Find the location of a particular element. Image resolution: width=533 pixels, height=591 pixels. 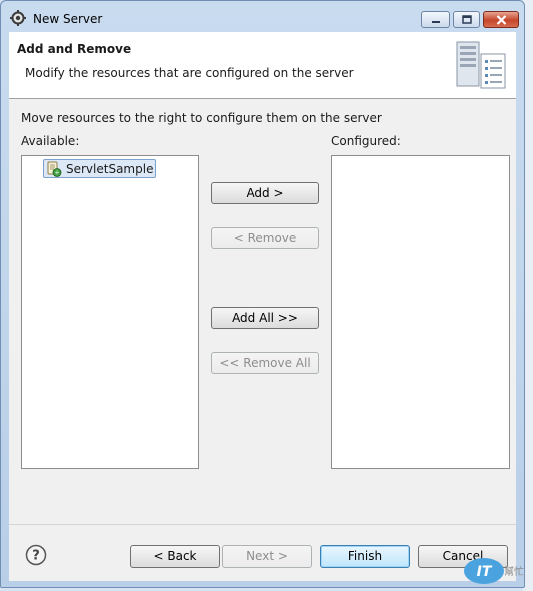

it-logo-icon: IT is located at coordinates (484, 571).